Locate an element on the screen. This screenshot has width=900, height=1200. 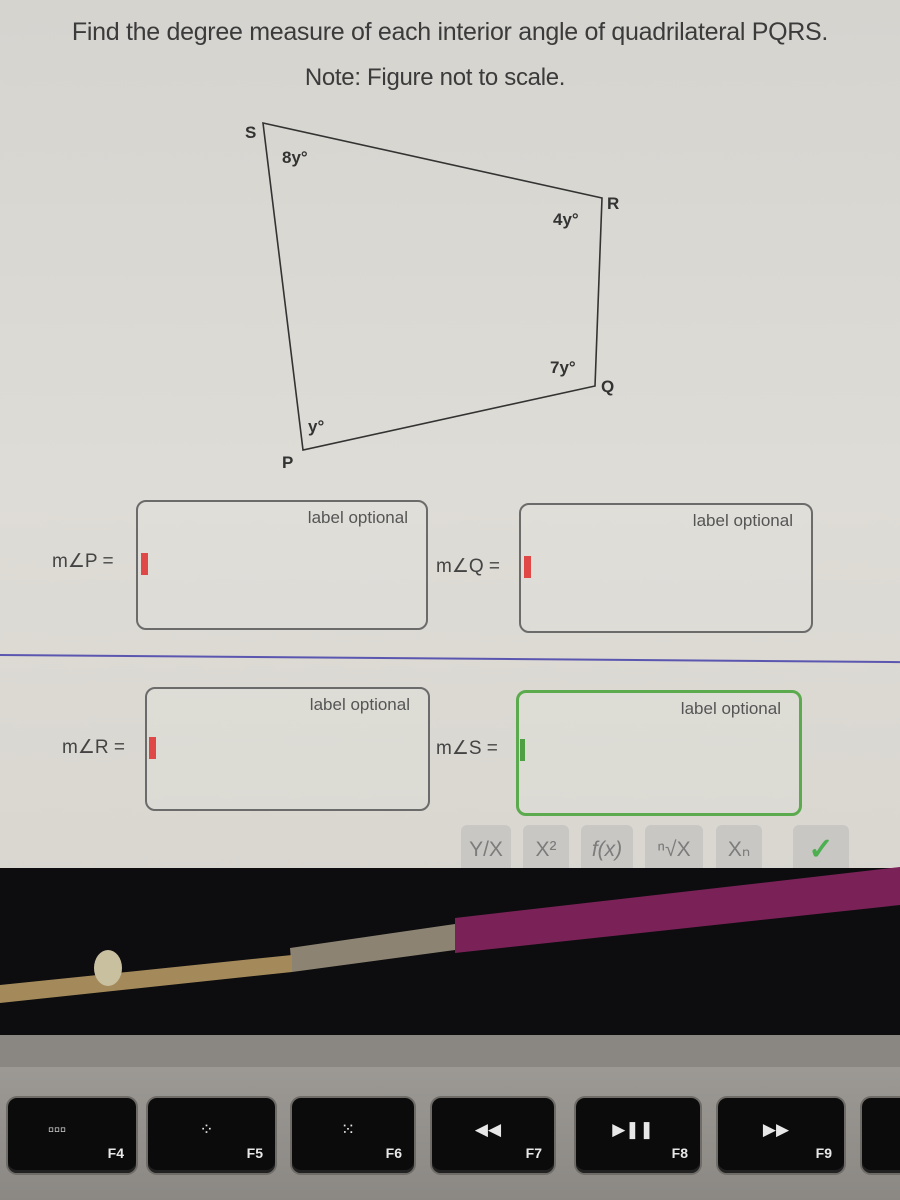
key-f5-label: F5 is located at coordinates (254, 1153).